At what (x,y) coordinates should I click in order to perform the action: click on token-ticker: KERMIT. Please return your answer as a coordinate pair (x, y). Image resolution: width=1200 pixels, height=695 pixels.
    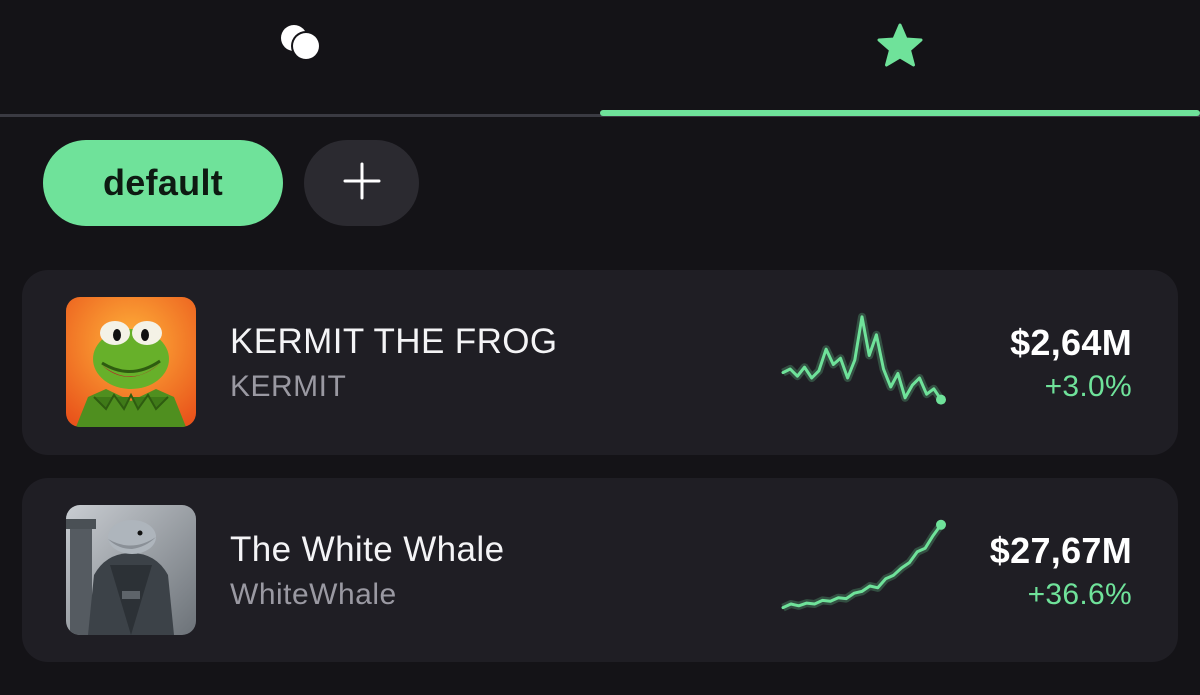
    Looking at the image, I should click on (288, 386).